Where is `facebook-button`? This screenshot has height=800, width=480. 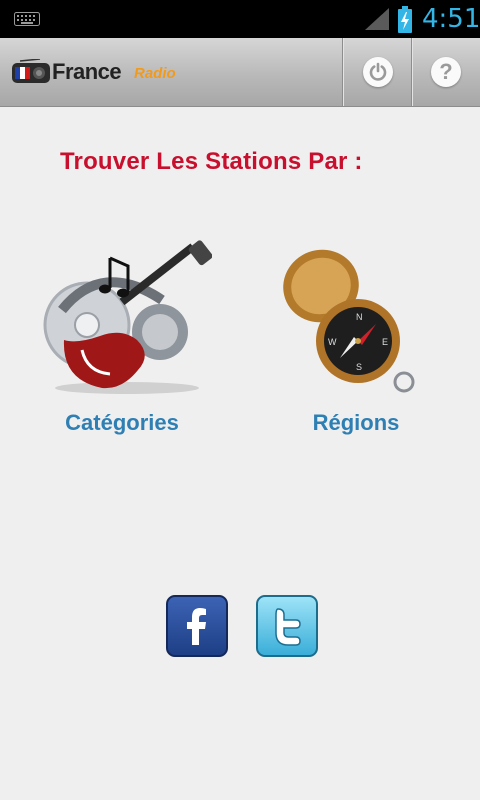 facebook-button is located at coordinates (197, 626).